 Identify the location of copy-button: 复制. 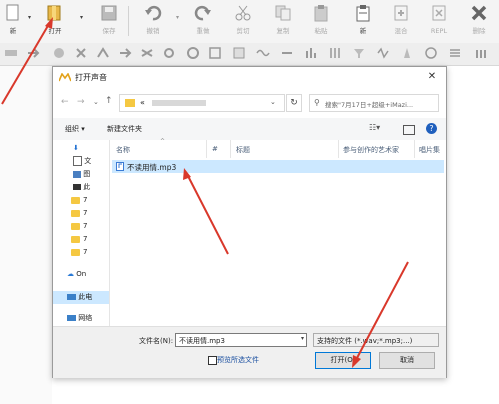
(283, 22).